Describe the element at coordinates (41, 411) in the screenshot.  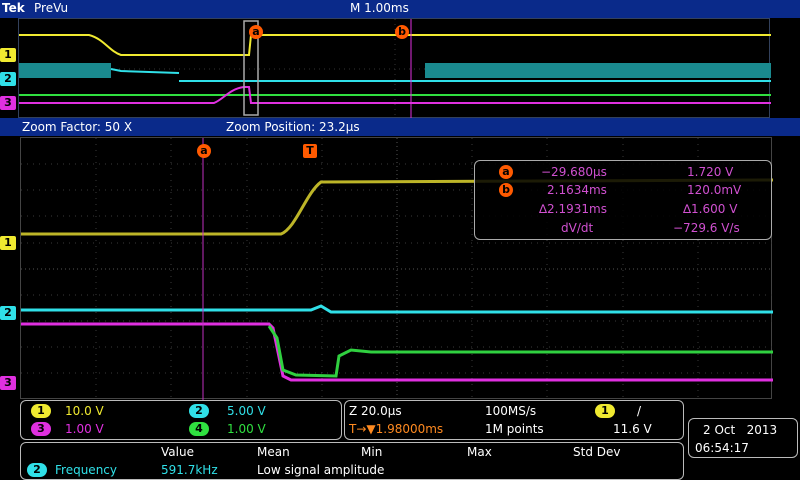
I see `ch1-badge: 1` at that location.